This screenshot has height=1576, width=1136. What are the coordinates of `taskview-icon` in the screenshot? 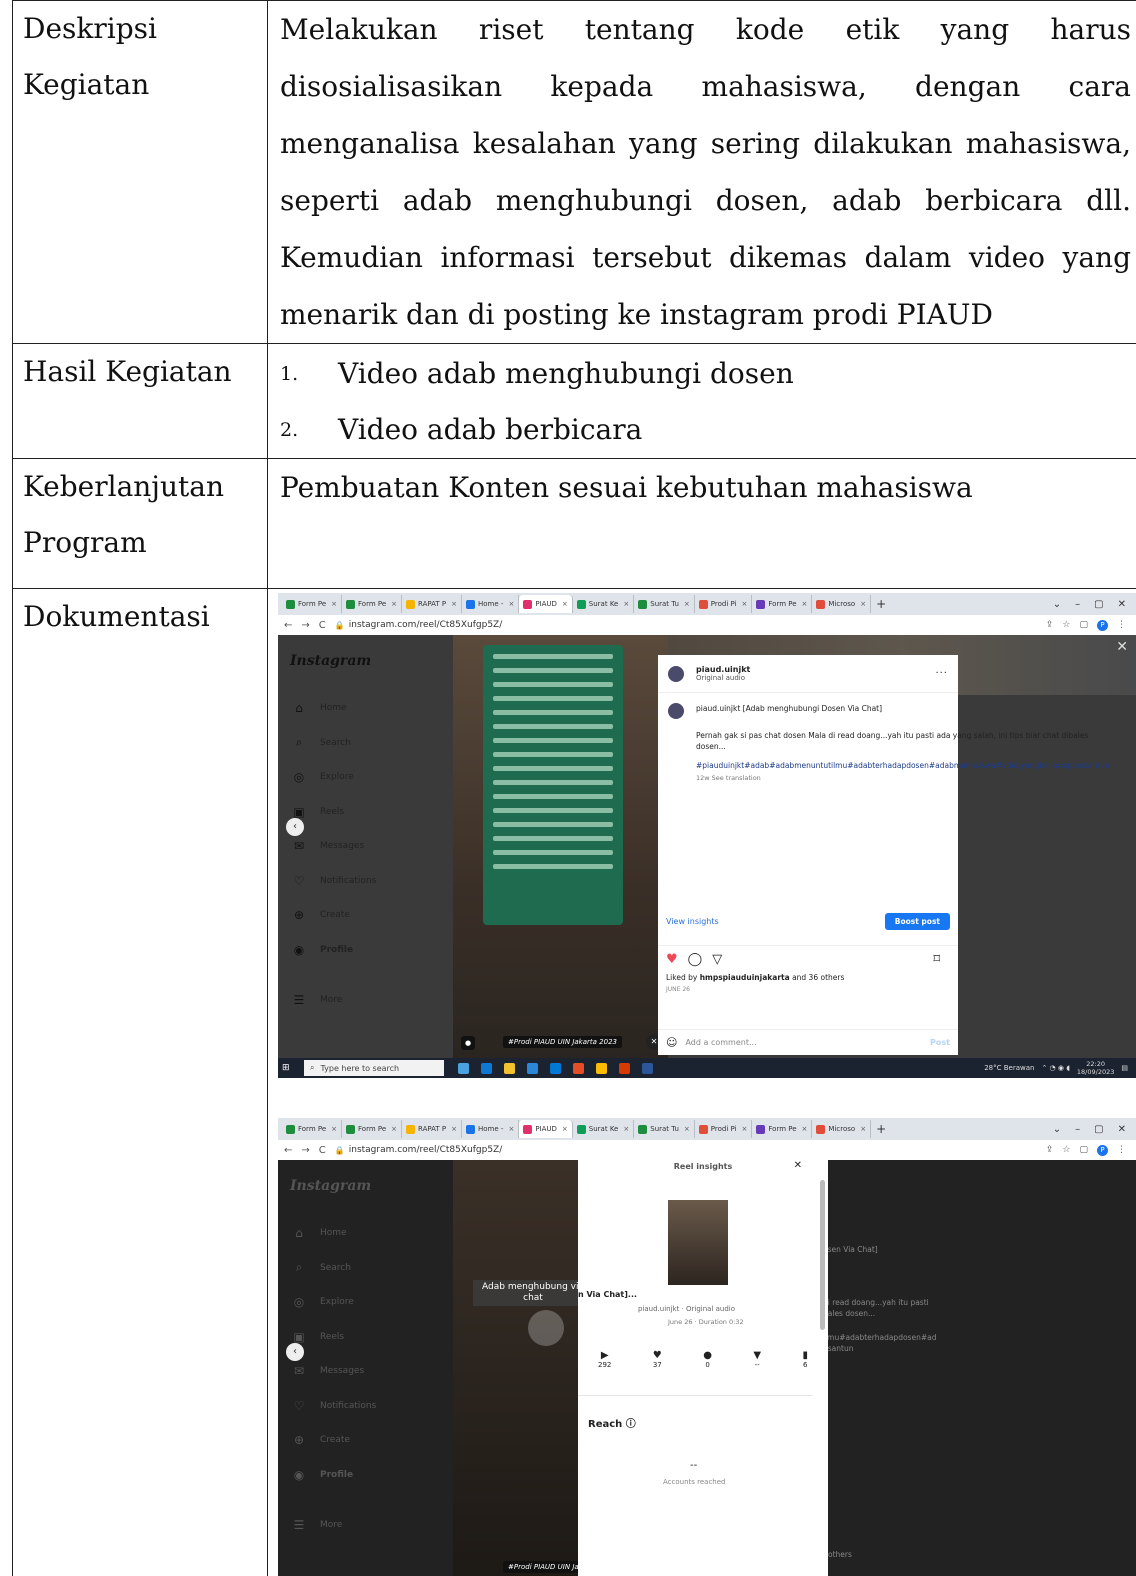 It's located at (463, 1068).